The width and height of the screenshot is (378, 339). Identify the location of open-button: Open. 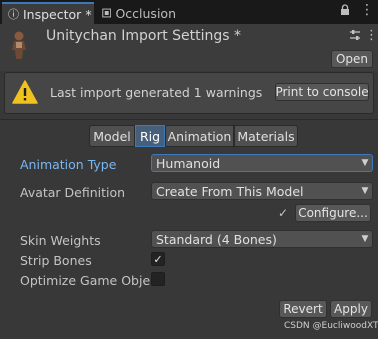
(352, 59).